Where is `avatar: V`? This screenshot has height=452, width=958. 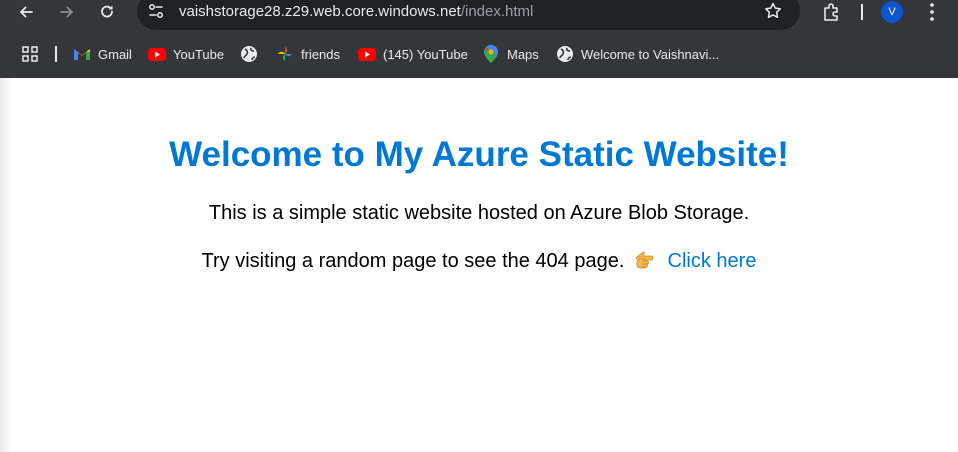 avatar: V is located at coordinates (892, 12).